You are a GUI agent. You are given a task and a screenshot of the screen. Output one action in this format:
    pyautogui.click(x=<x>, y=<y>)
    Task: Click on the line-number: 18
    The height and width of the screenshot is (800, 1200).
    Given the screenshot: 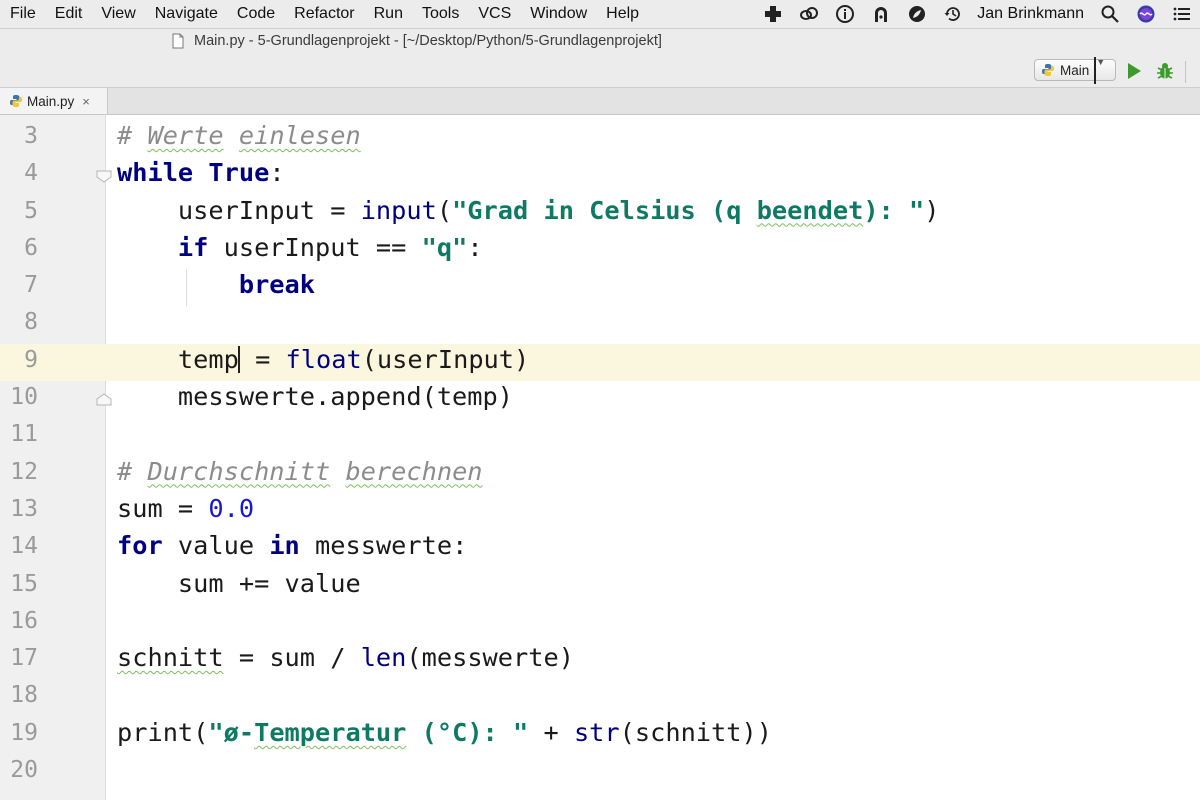 What is the action you would take?
    pyautogui.click(x=24, y=695)
    